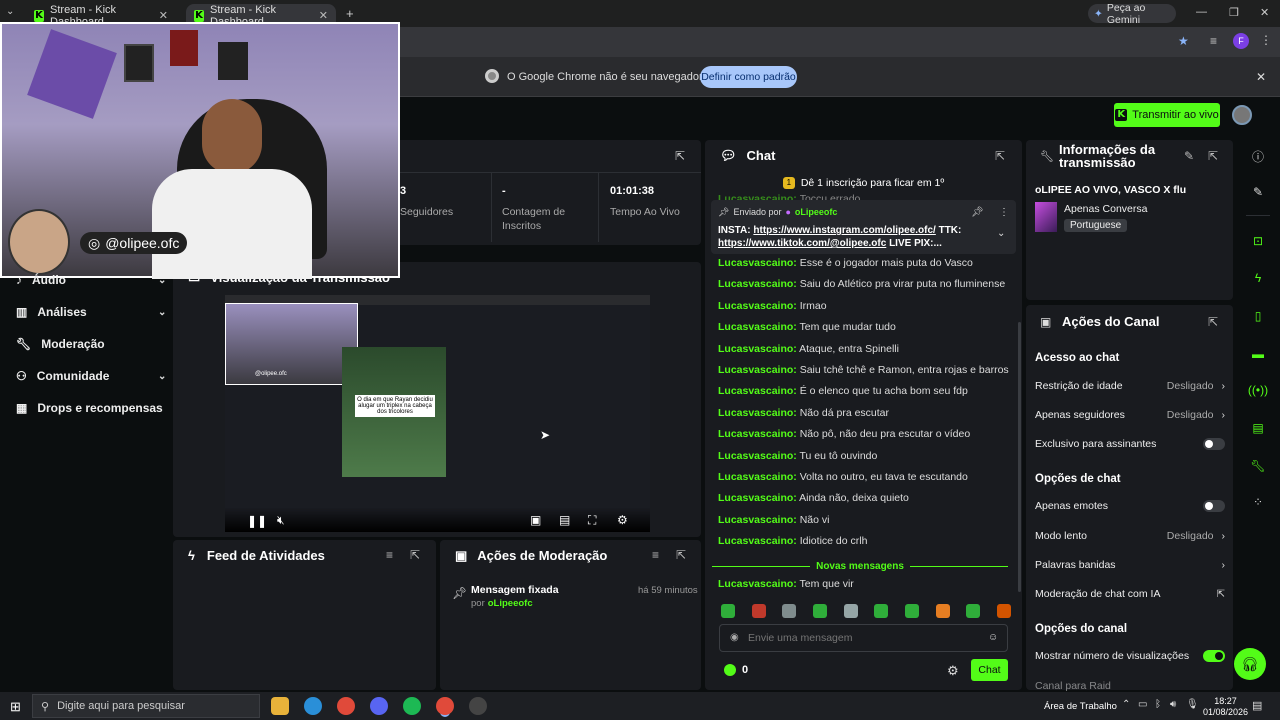 The height and width of the screenshot is (720, 1280). Describe the element at coordinates (1201, 12) in the screenshot. I see `minimize-icon: —` at that location.